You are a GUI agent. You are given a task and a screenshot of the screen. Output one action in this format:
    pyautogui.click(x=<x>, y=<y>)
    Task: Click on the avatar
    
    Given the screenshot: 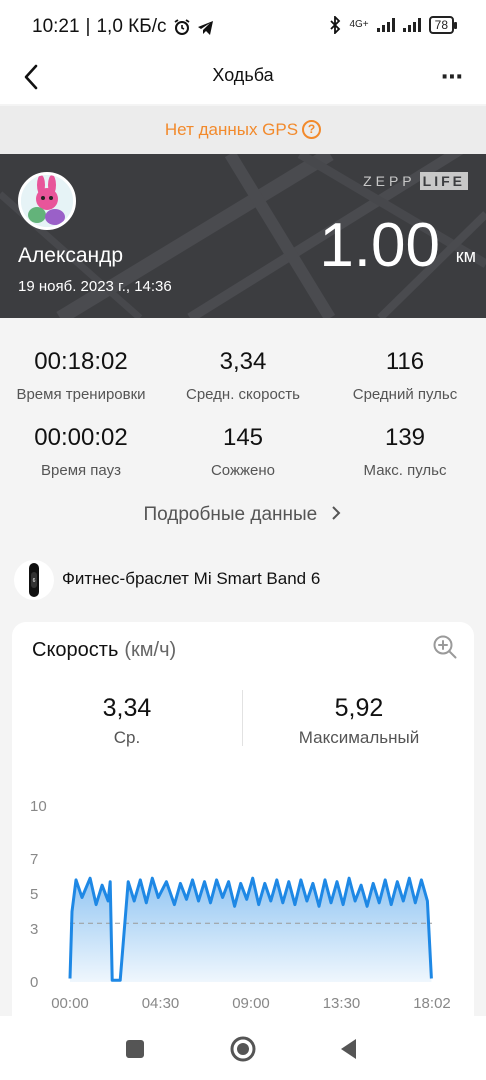 What is the action you would take?
    pyautogui.click(x=47, y=201)
    